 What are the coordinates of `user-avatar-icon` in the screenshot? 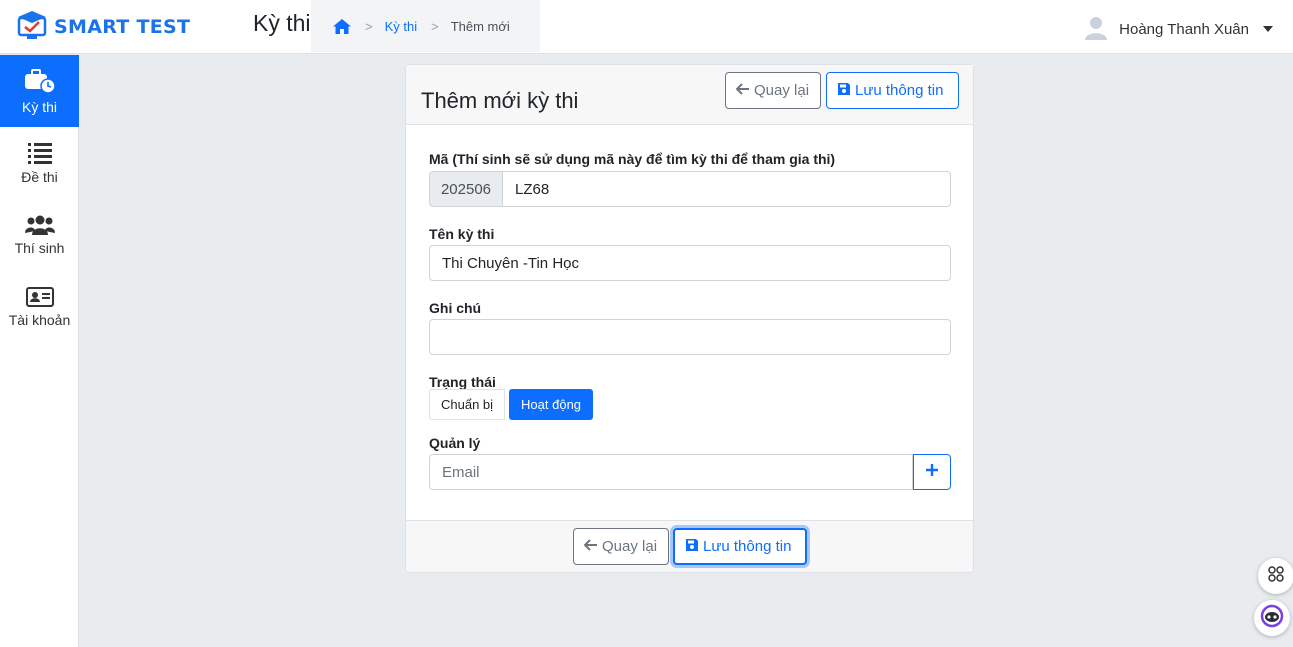 It's located at (1096, 29).